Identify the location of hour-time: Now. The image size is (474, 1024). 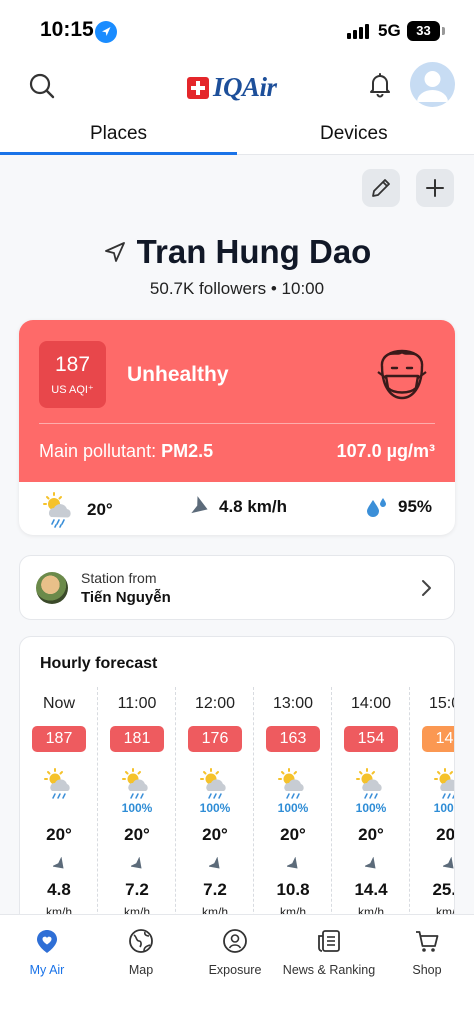
(58, 703).